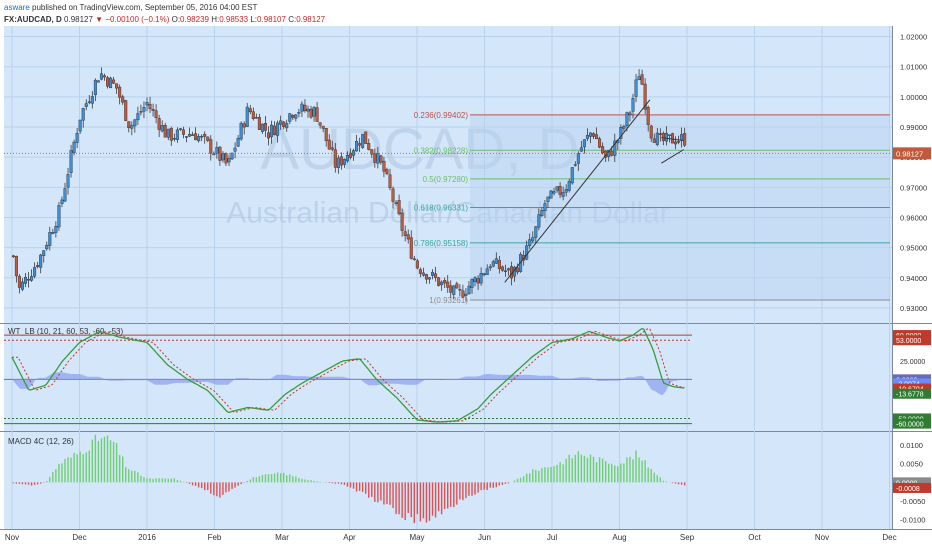  What do you see at coordinates (33, 19) in the screenshot?
I see `symbol-label: FX:AUDCAD, D` at bounding box center [33, 19].